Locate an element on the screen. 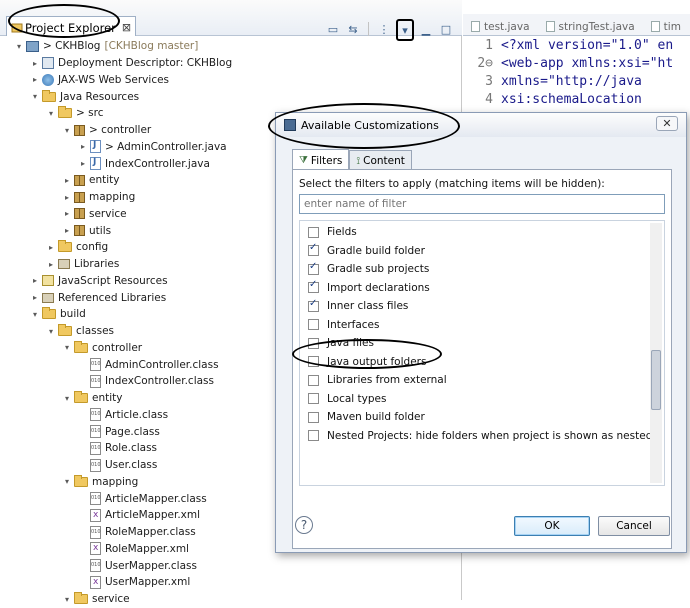  tab-project-explorer: Project Explorer ⊠ is located at coordinates (71, 26).